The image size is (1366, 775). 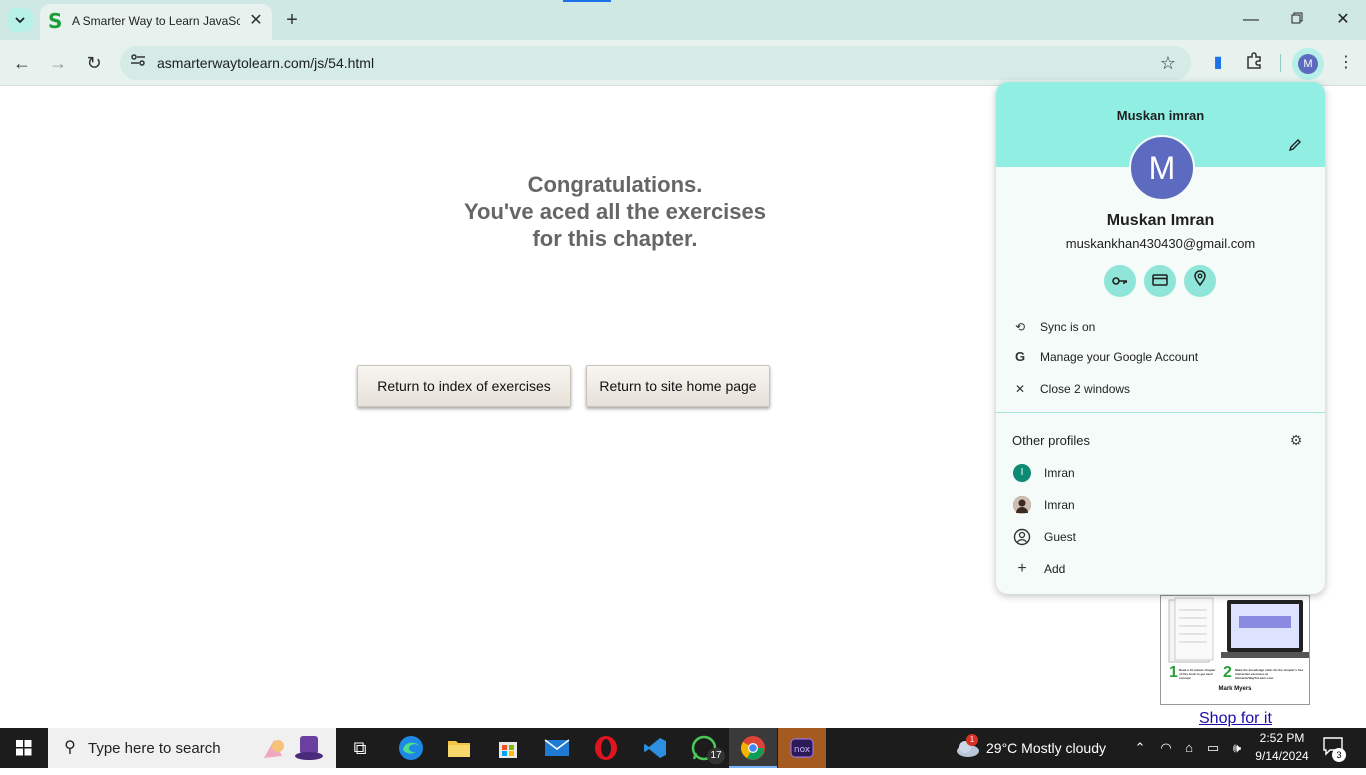 I want to click on profile-photo-avatar, so click(x=1022, y=505).